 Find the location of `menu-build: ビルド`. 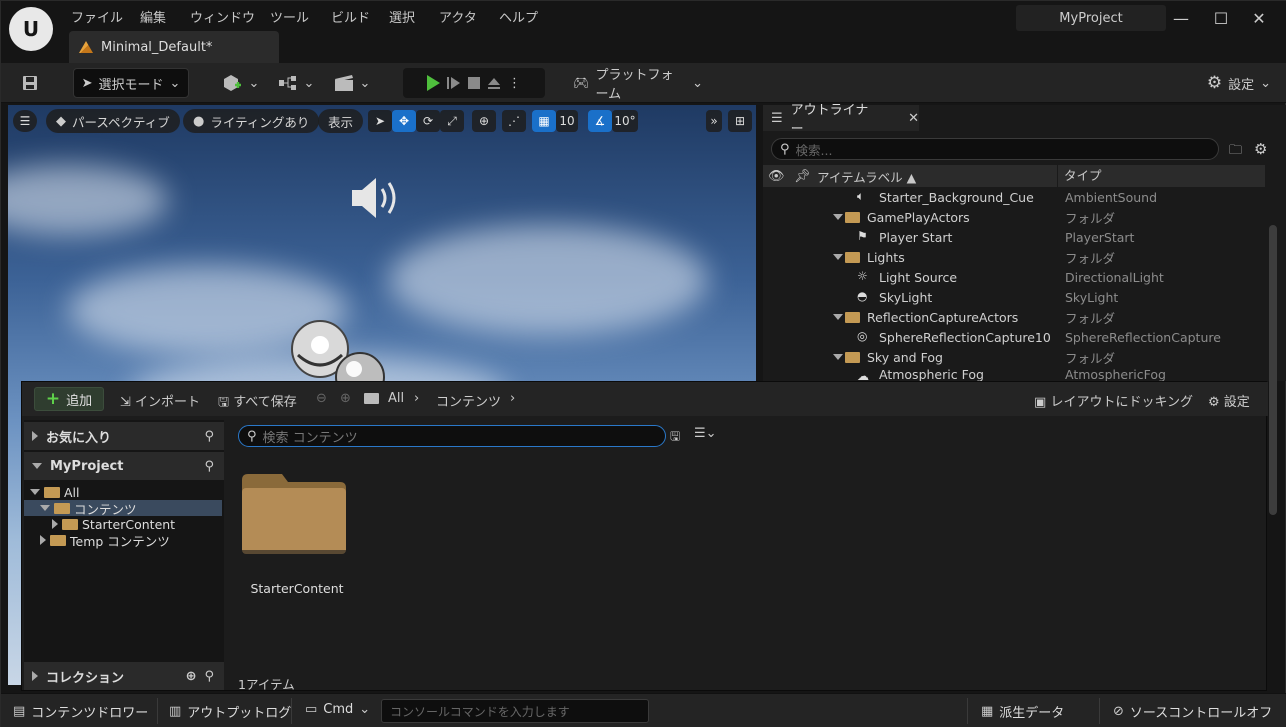

menu-build: ビルド is located at coordinates (350, 16).